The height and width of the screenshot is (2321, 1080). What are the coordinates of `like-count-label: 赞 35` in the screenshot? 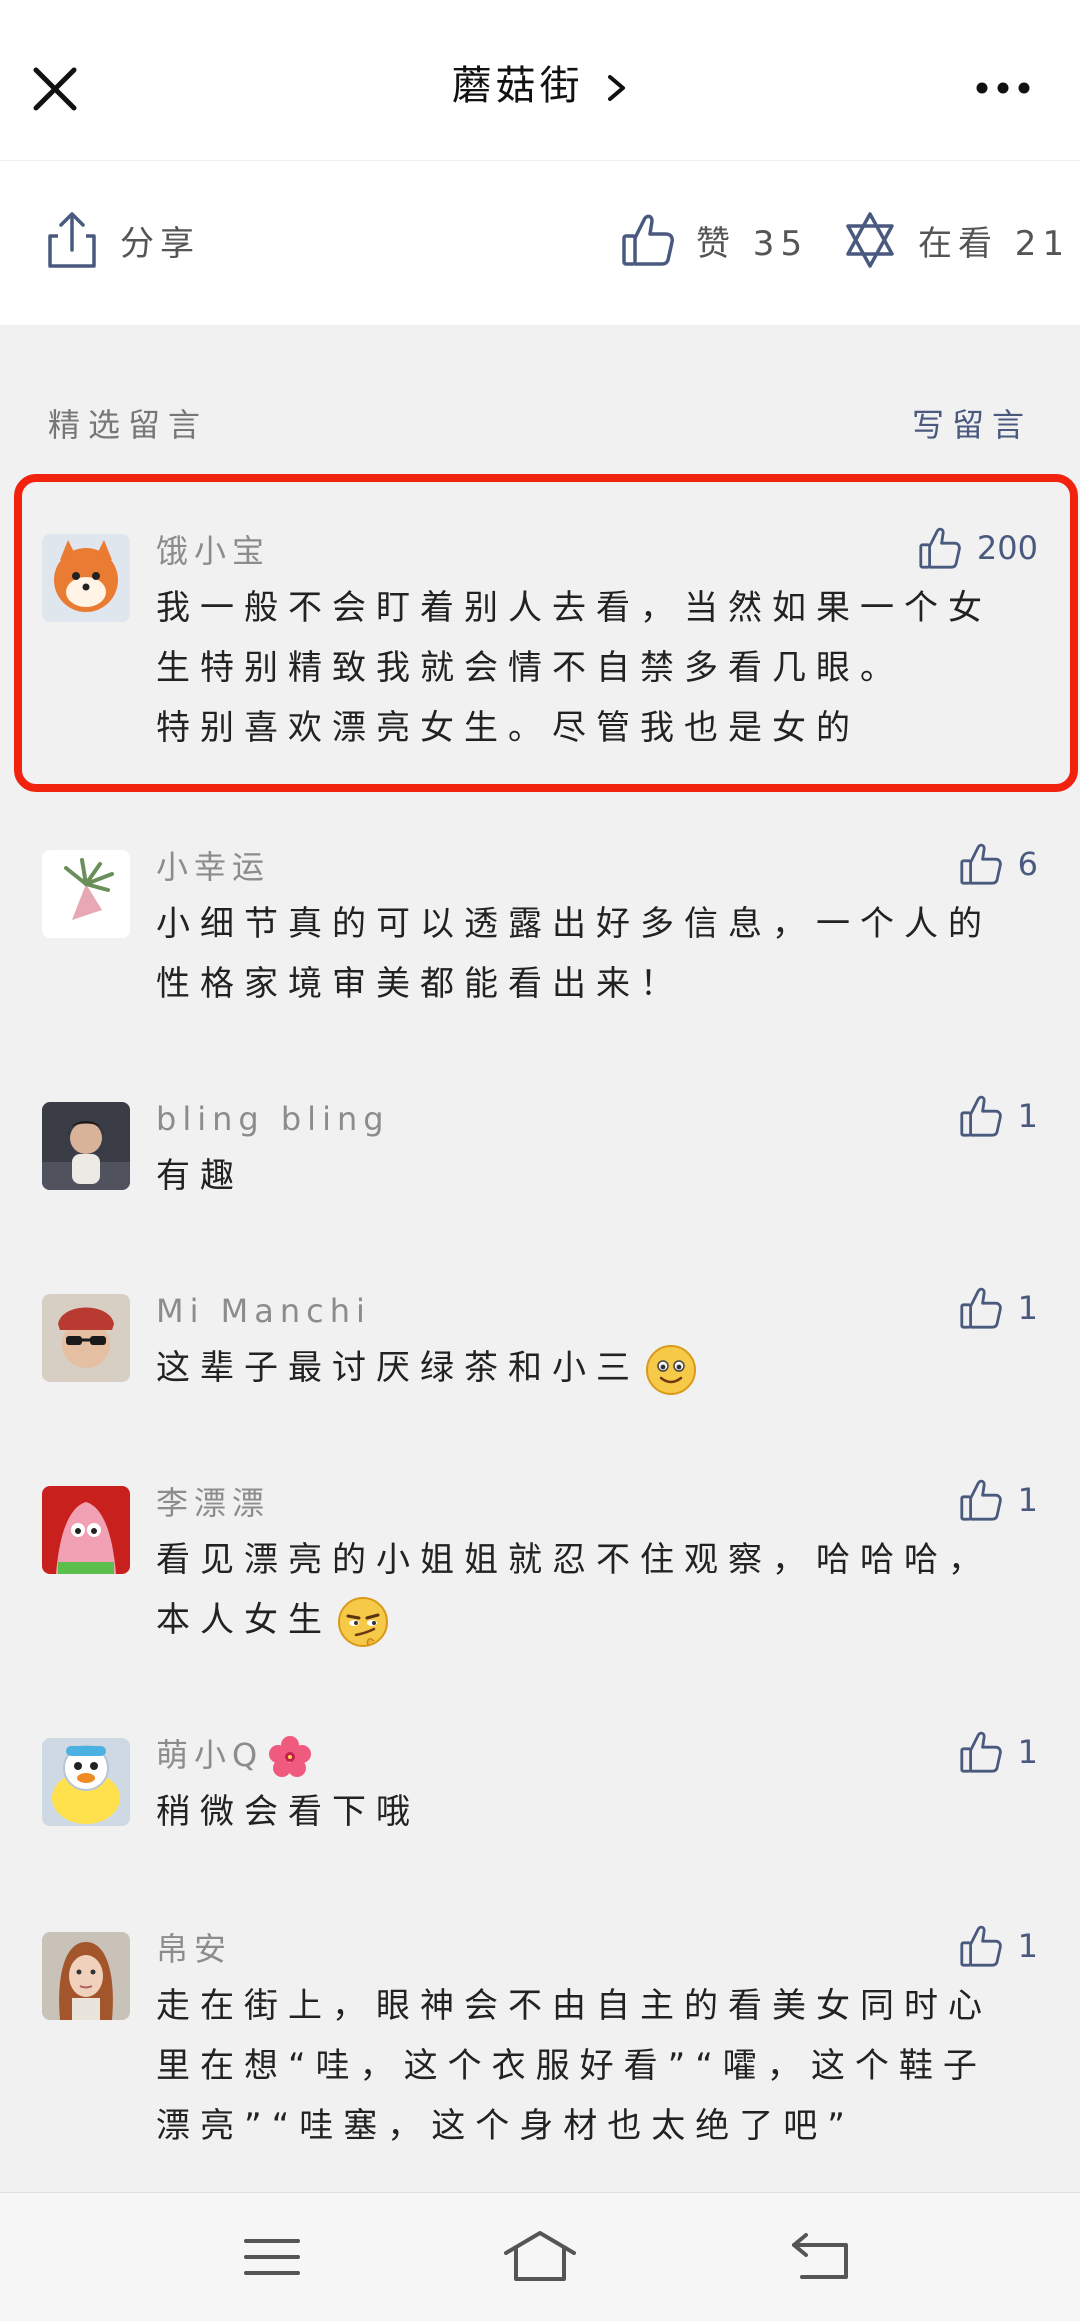 It's located at (752, 243).